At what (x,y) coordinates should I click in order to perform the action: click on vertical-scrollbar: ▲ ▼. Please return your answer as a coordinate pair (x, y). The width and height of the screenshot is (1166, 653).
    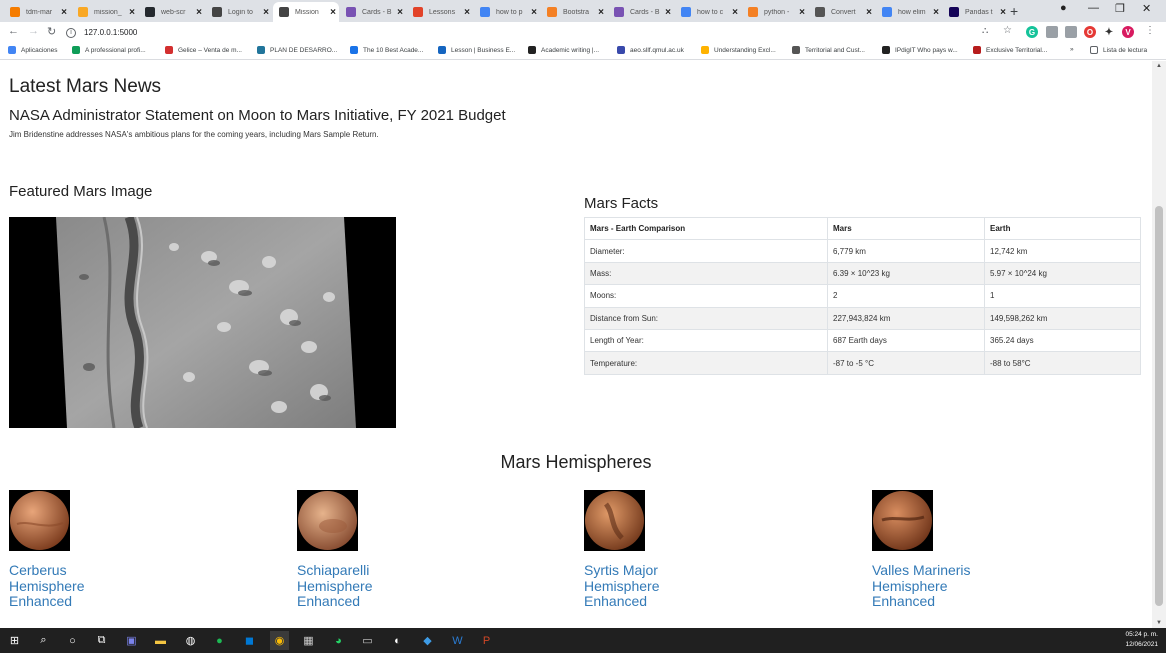
    Looking at the image, I should click on (1159, 344).